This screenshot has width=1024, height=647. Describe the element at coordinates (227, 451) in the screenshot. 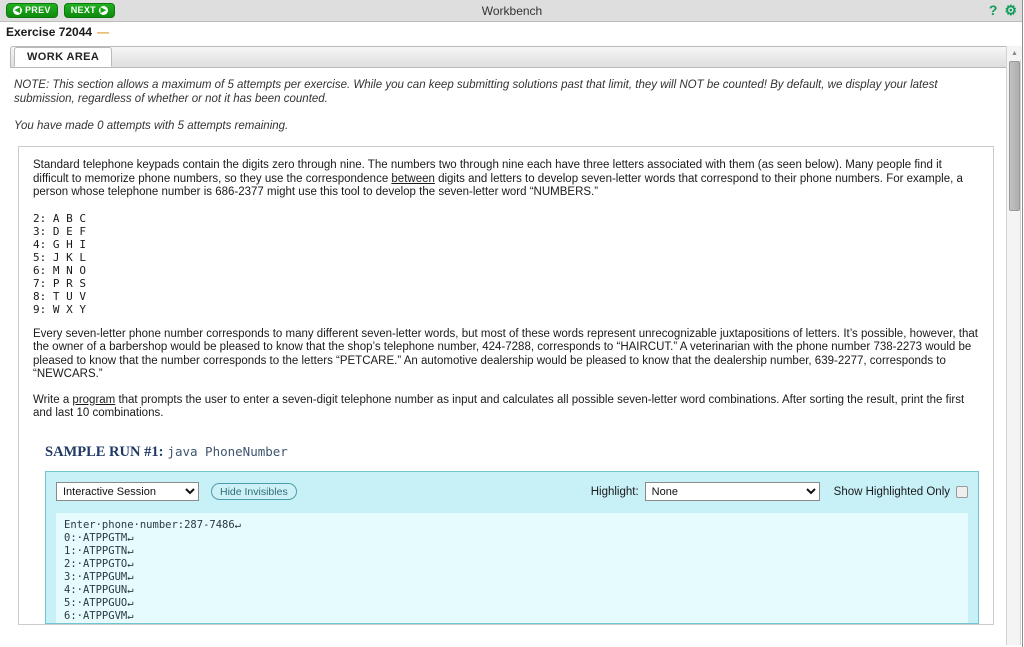

I see `sample-run-command: java PhoneNumber` at that location.